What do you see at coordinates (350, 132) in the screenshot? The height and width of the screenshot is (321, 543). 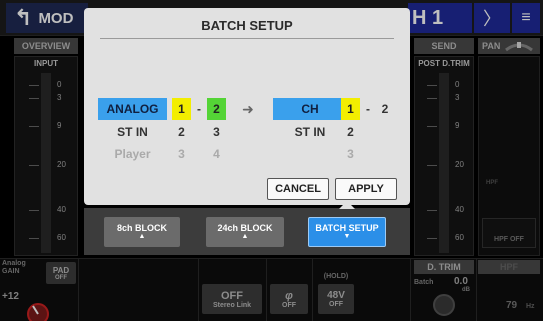 I see `dest-stin-value: 2` at bounding box center [350, 132].